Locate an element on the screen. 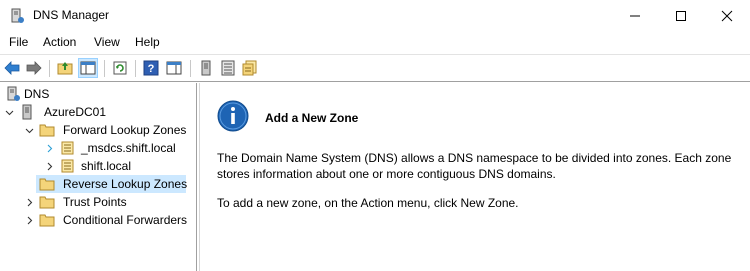 The width and height of the screenshot is (750, 271). tree-label: _msdcs.shift.local is located at coordinates (128, 148).